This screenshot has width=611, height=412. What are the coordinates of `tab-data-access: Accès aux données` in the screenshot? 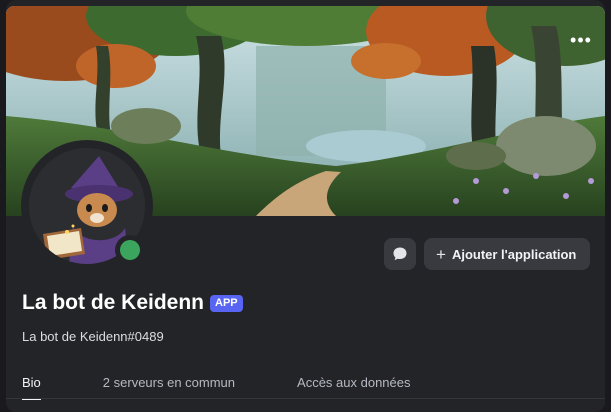 It's located at (353, 387).